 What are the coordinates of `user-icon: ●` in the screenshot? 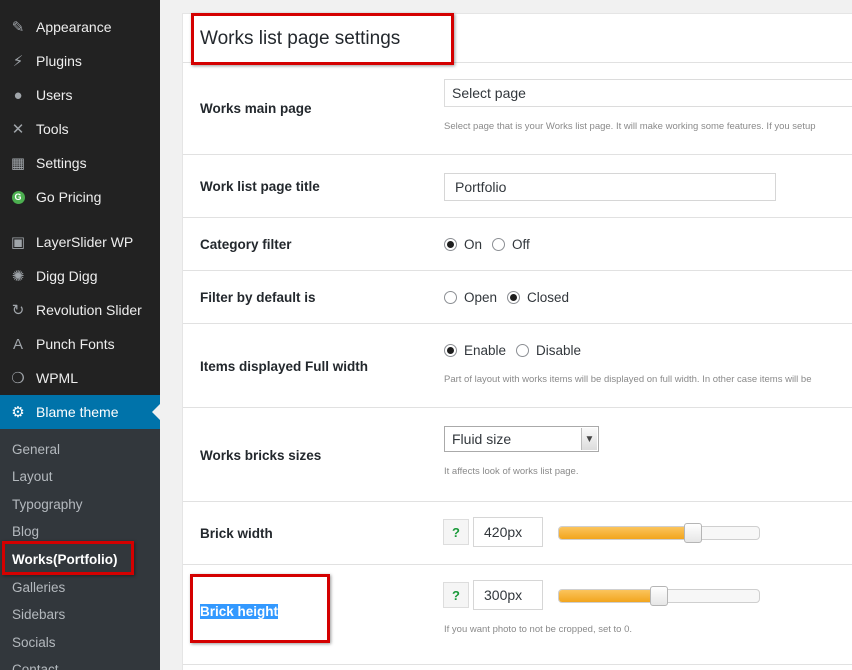 It's located at (18, 95).